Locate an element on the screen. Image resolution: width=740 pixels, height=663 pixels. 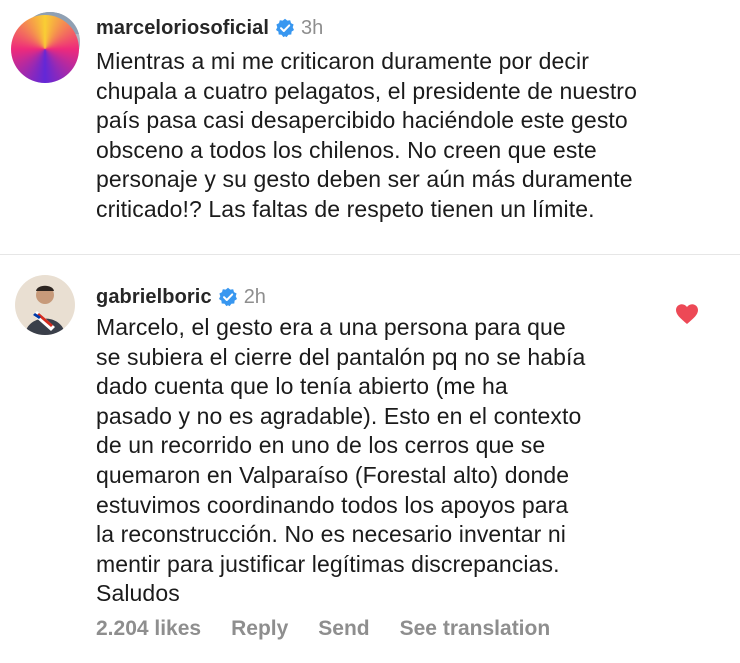
username: gabrielboric is located at coordinates (154, 297).